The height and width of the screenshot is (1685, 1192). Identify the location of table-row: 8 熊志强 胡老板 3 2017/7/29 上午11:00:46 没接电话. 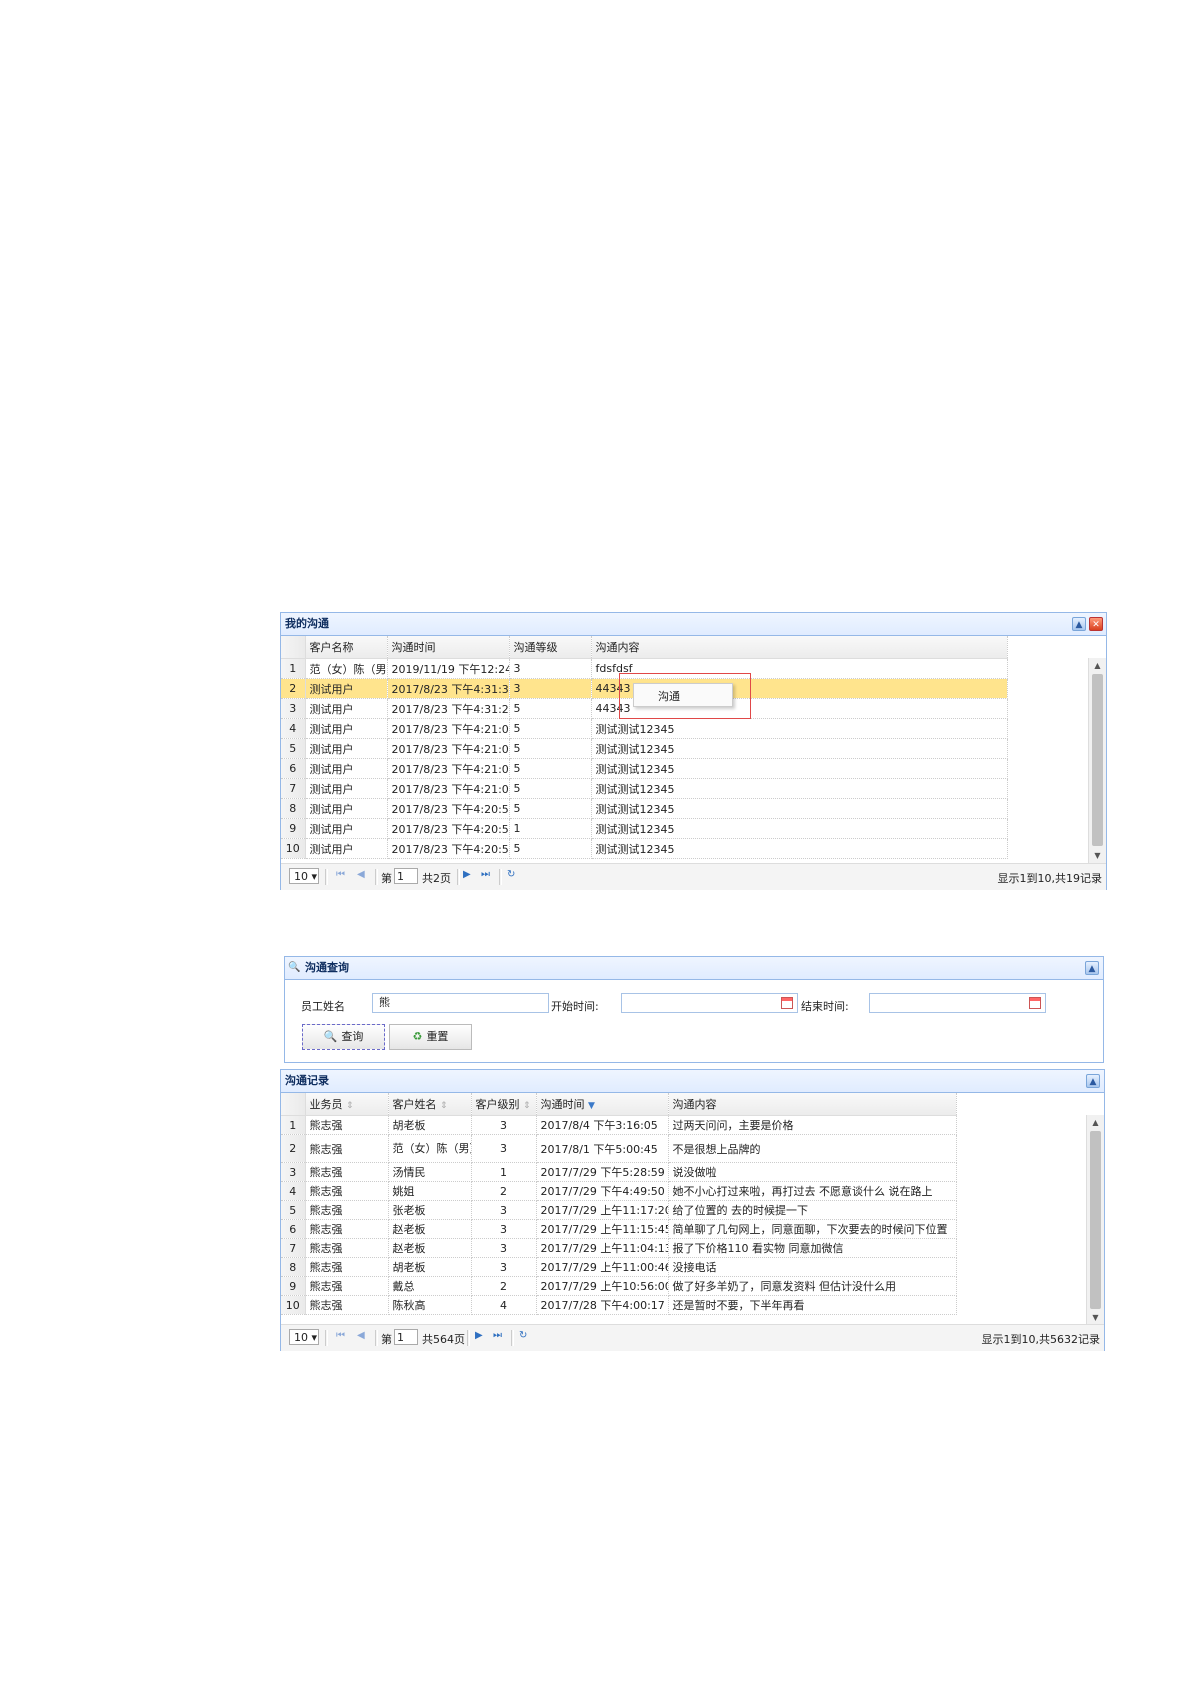
(619, 1267).